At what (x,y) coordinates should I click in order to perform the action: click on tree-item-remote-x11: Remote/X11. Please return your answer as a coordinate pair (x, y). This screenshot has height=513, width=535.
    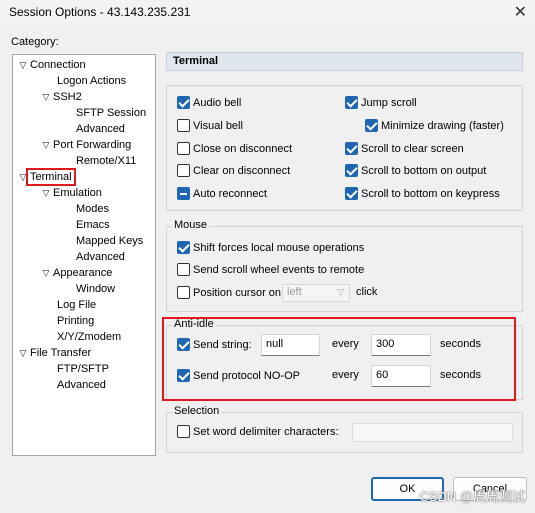
    Looking at the image, I should click on (106, 161).